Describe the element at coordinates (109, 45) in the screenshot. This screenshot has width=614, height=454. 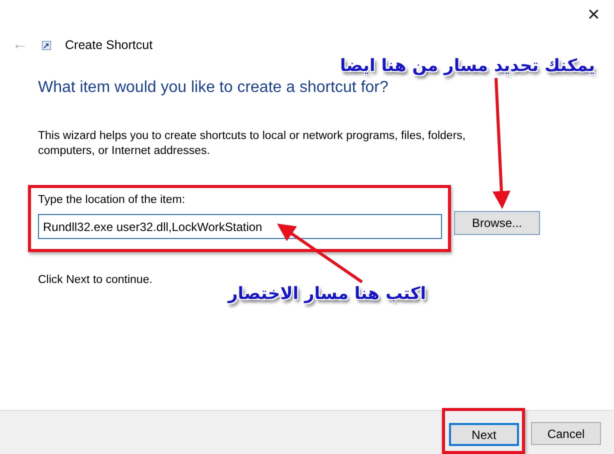
I see `window-title: Create Shortcut` at that location.